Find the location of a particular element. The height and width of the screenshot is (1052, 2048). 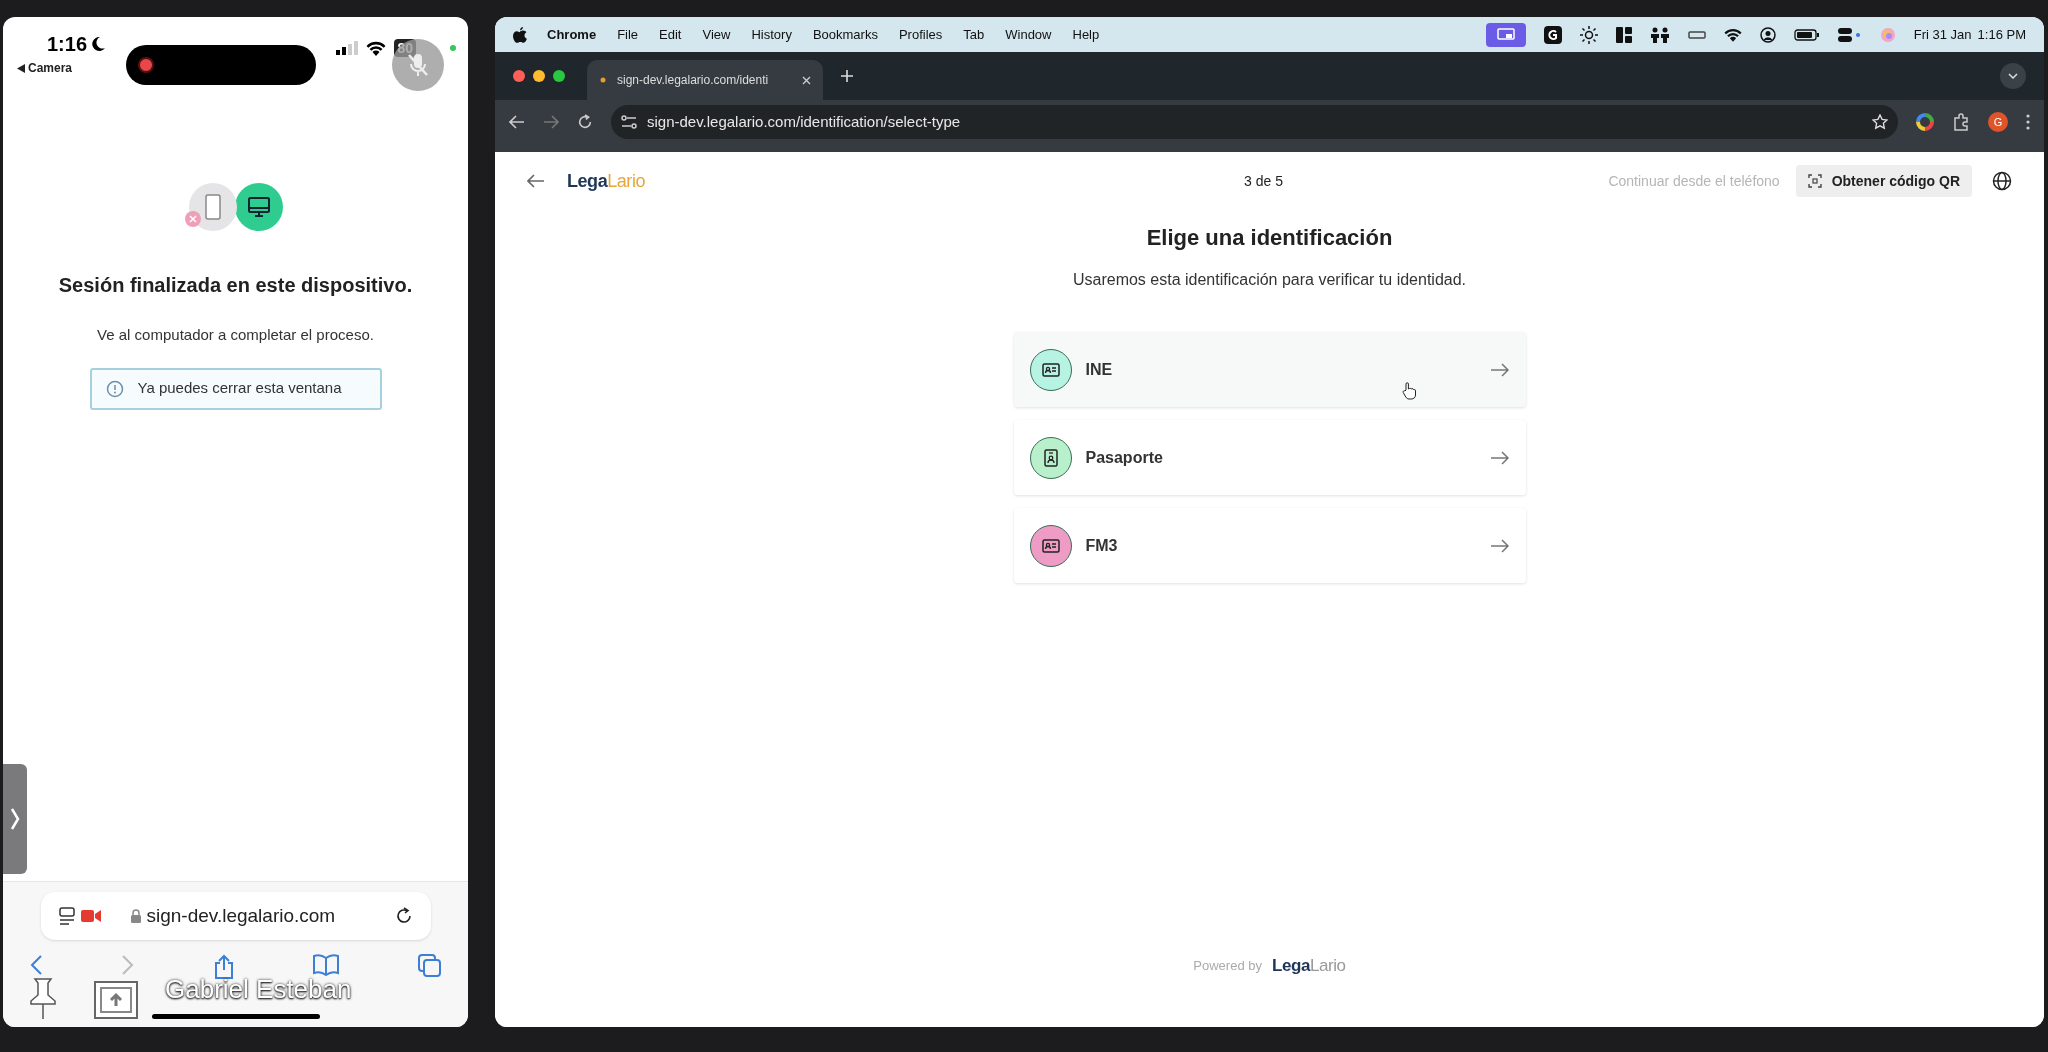

site-settings-icon is located at coordinates (629, 122).